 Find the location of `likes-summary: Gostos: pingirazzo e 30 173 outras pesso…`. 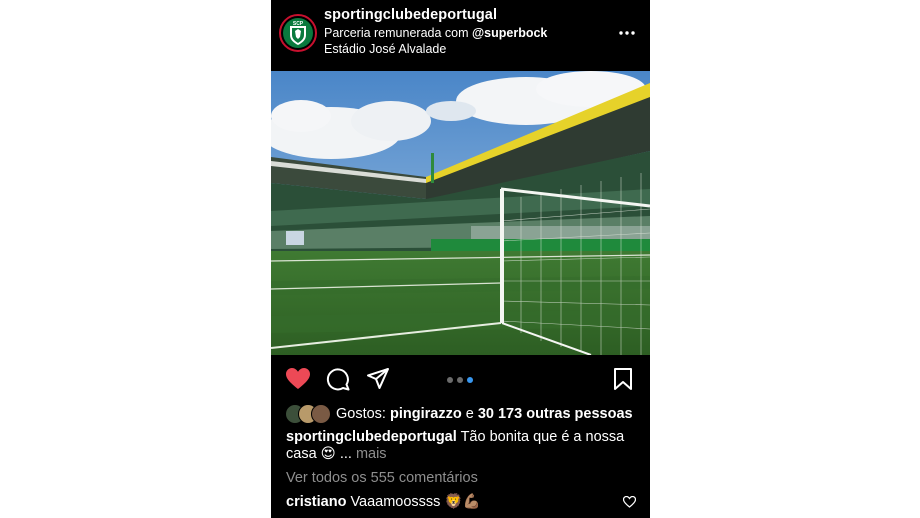

likes-summary: Gostos: pingirazzo e 30 173 outras pesso… is located at coordinates (459, 414).